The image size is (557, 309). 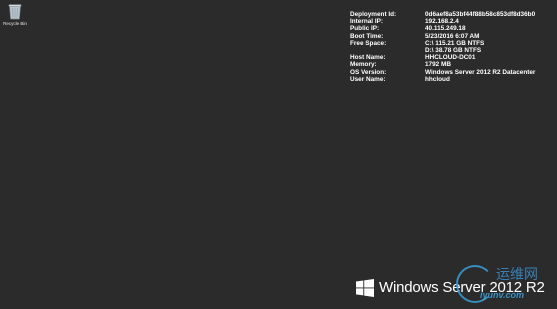 What do you see at coordinates (445, 29) in the screenshot?
I see `info-value: 40.115.249.18` at bounding box center [445, 29].